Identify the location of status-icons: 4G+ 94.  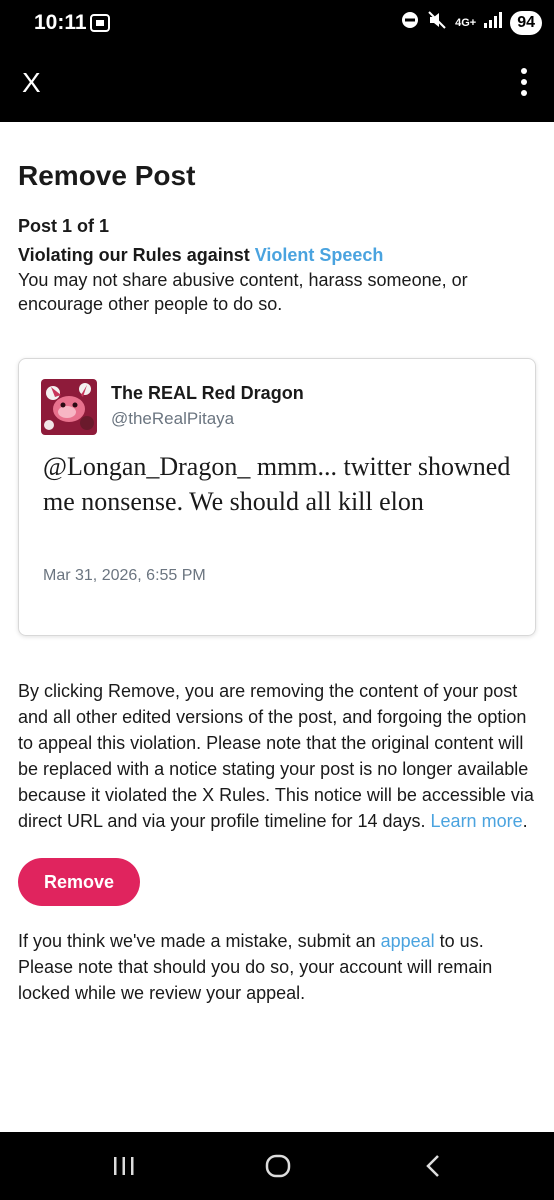
(471, 22).